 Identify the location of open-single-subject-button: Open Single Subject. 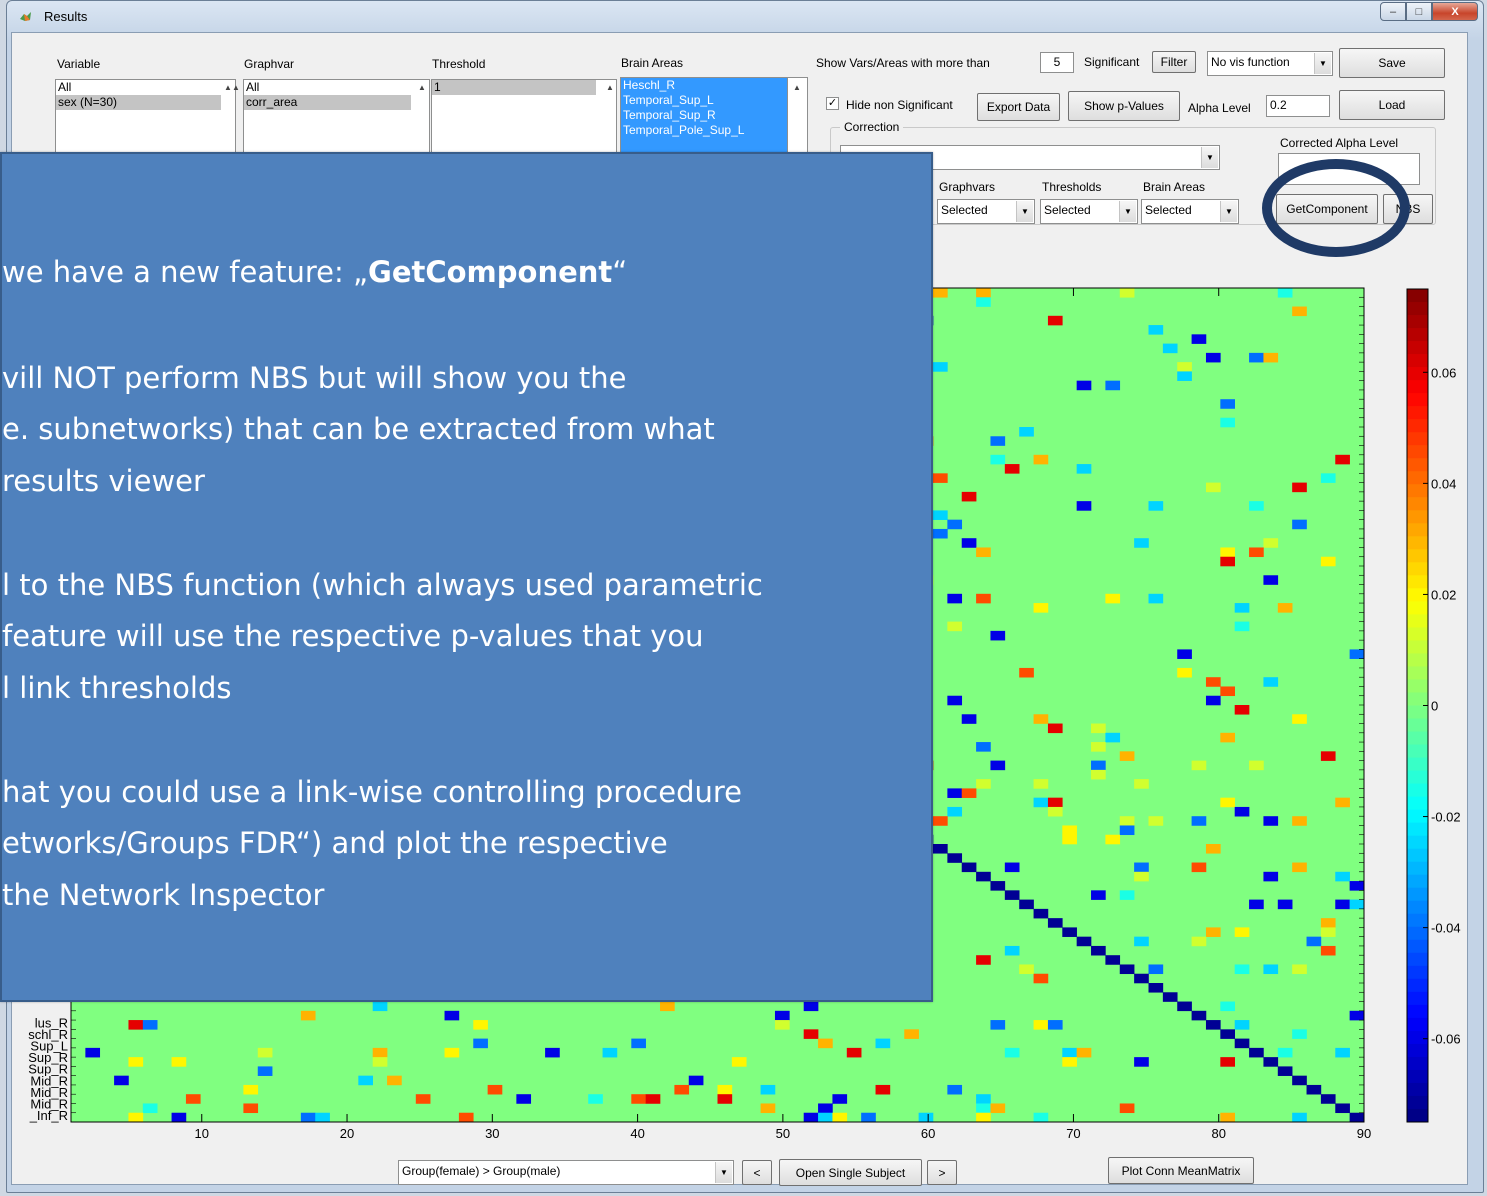
(850, 1172).